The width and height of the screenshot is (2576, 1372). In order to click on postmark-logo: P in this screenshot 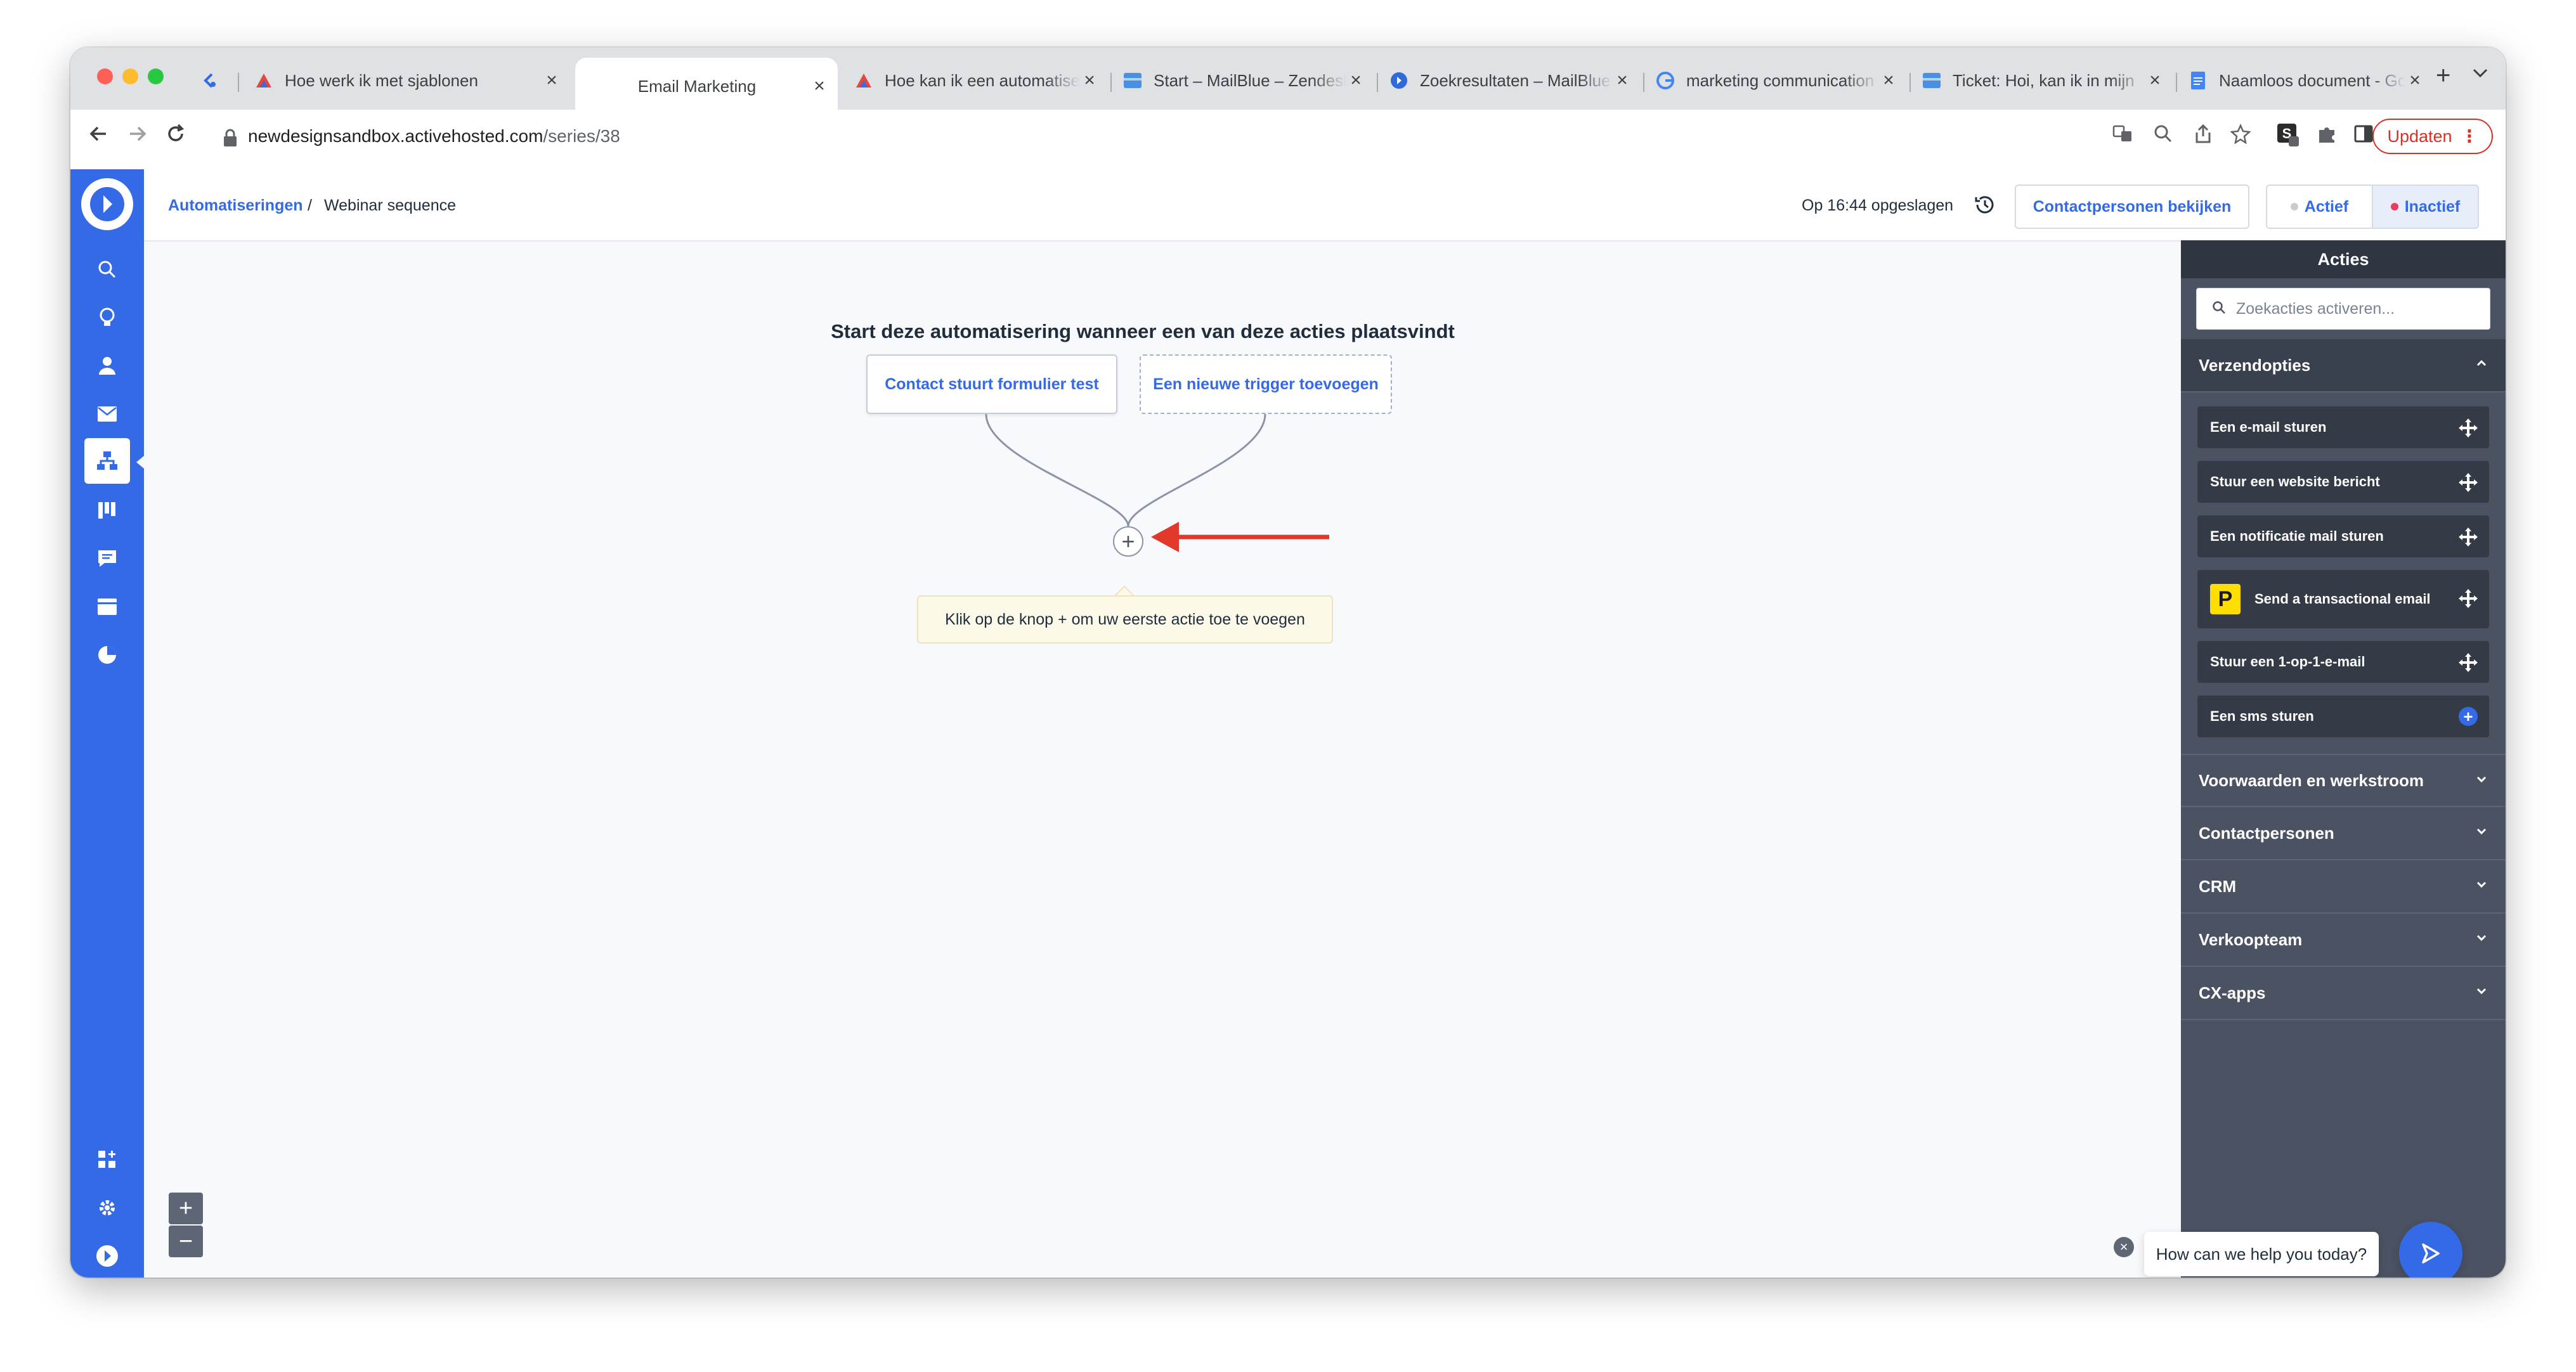, I will do `click(2226, 599)`.